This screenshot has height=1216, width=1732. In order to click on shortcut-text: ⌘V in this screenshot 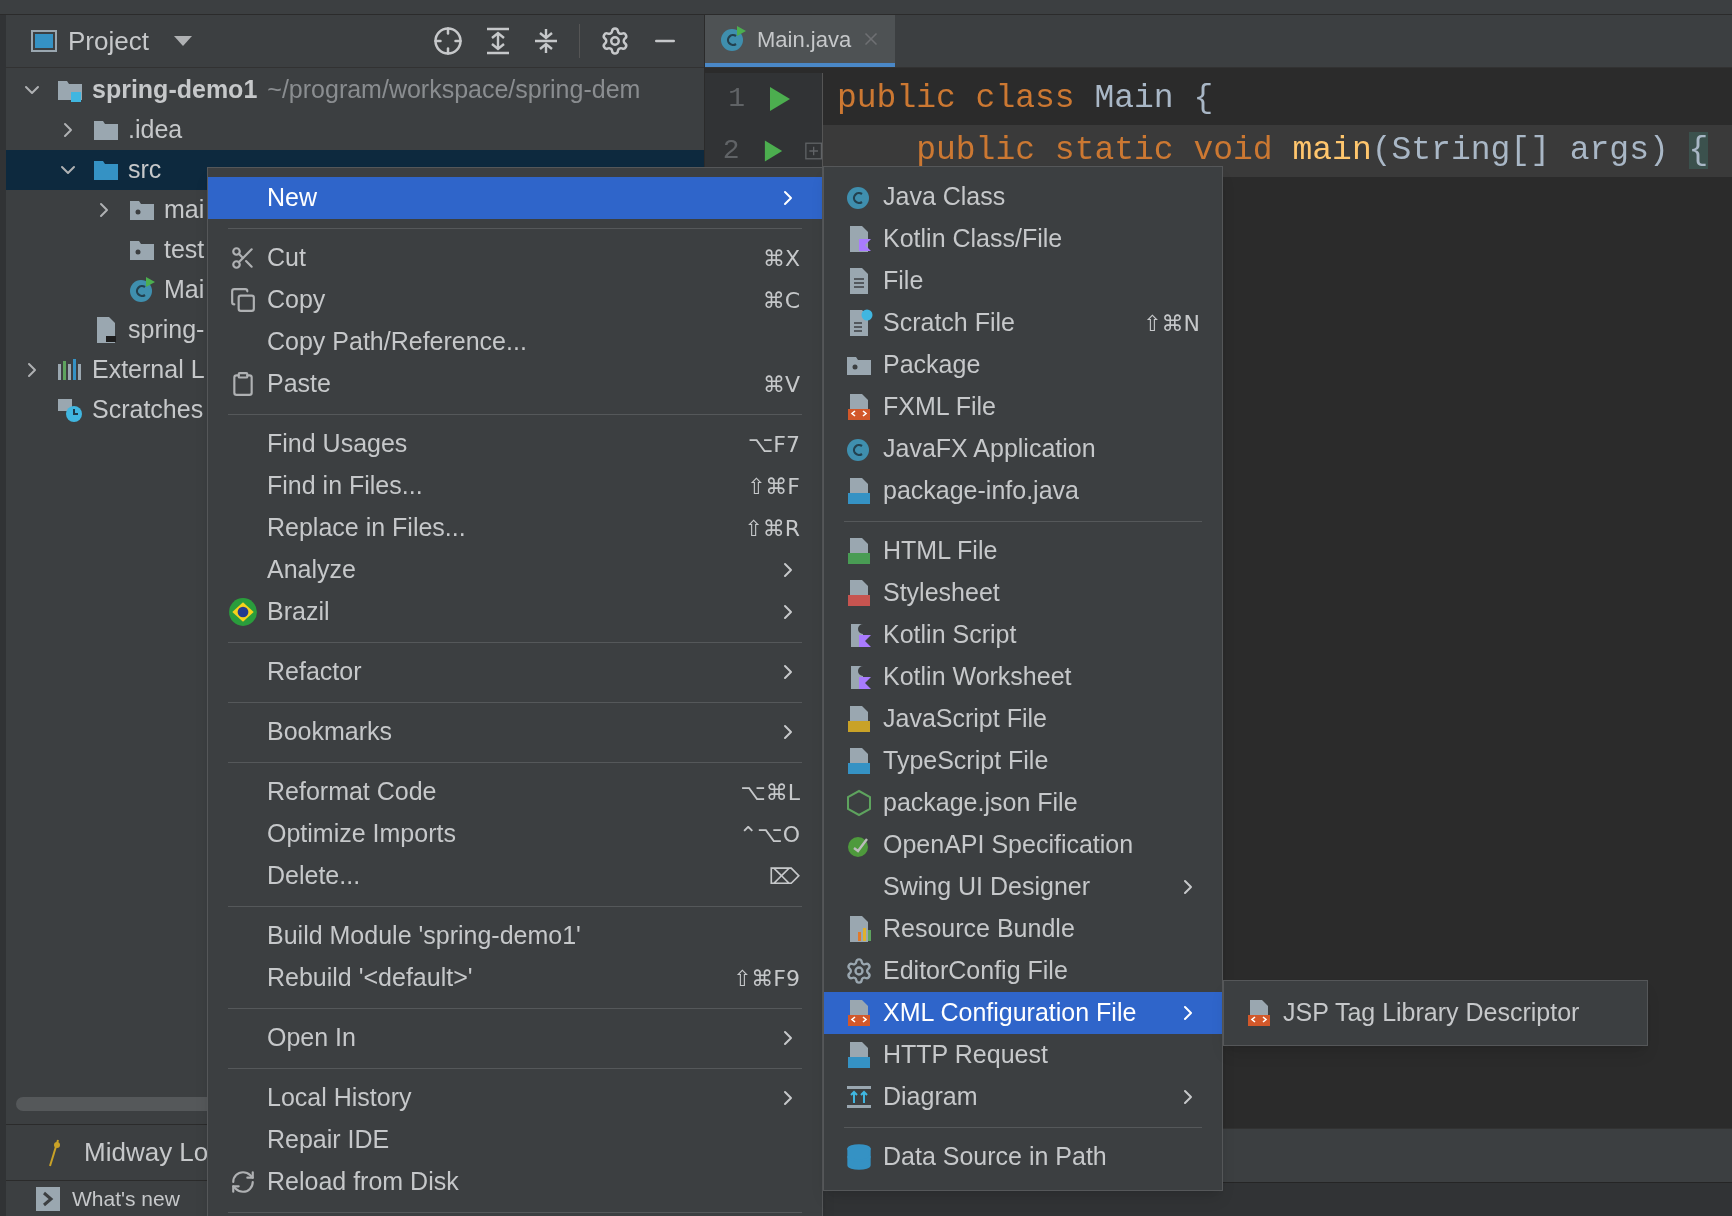, I will do `click(781, 384)`.